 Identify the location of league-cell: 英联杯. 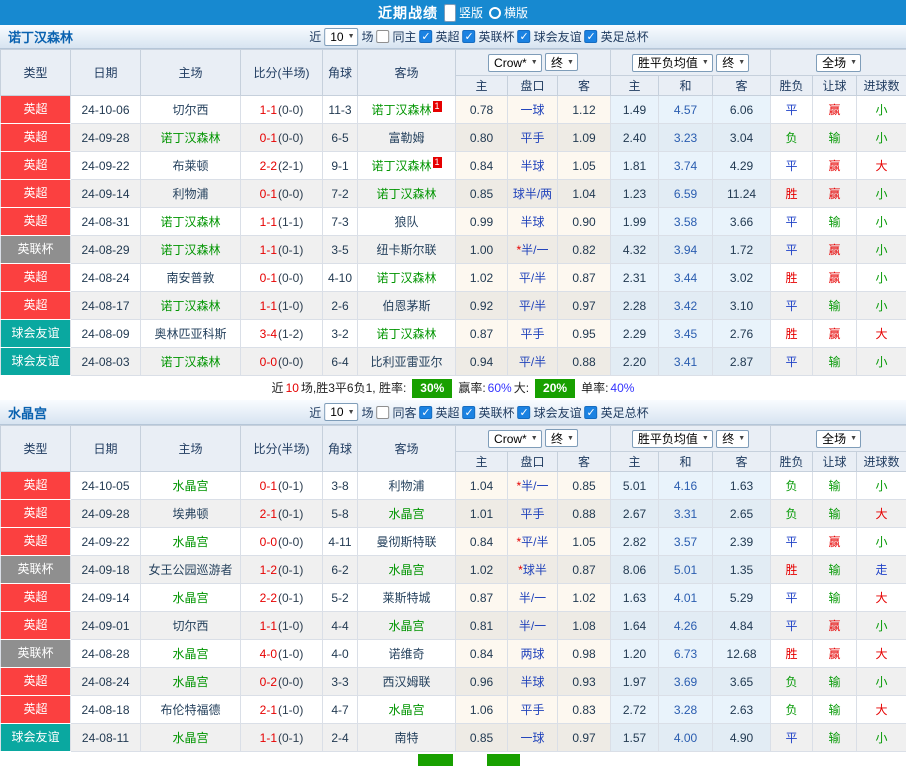
(36, 570).